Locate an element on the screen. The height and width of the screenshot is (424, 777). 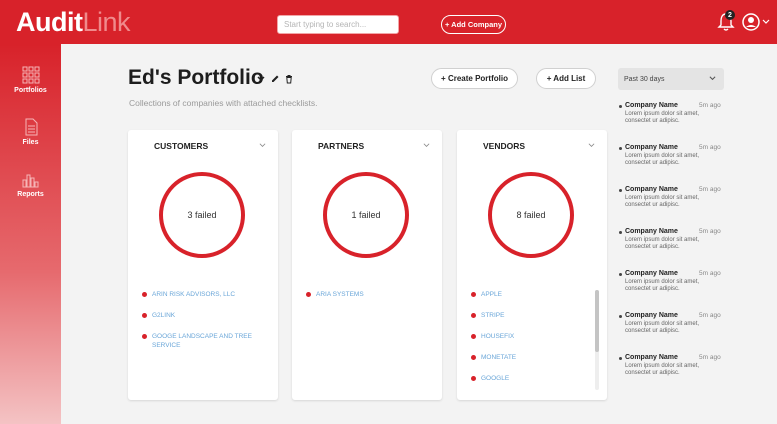
add-company-button: + Add Company is located at coordinates (473, 24).